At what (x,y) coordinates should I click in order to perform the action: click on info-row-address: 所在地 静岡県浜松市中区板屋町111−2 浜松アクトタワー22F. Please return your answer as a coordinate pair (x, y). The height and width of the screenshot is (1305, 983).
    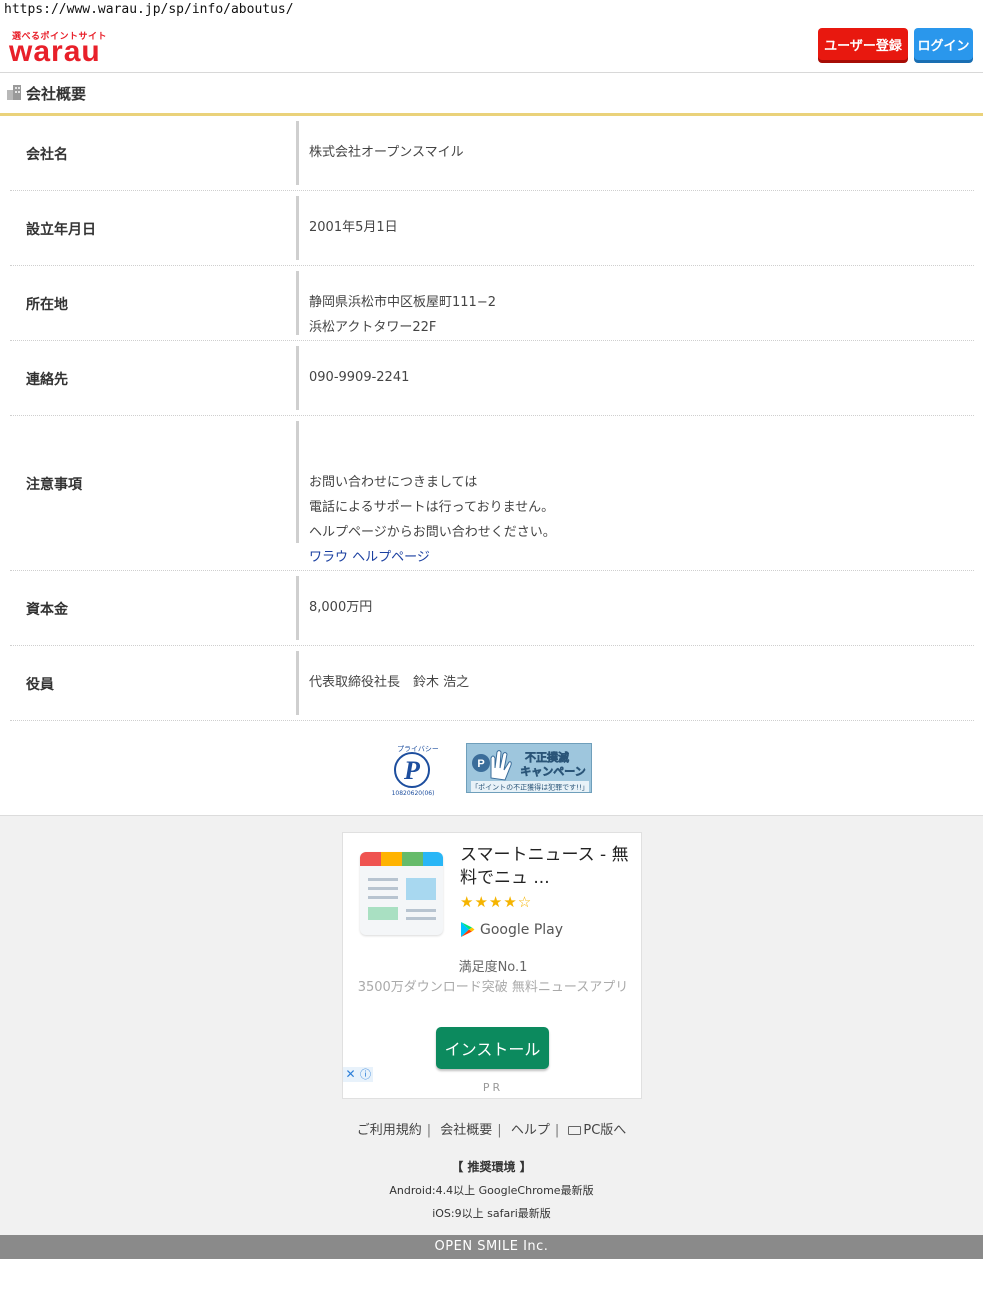
    Looking at the image, I should click on (492, 303).